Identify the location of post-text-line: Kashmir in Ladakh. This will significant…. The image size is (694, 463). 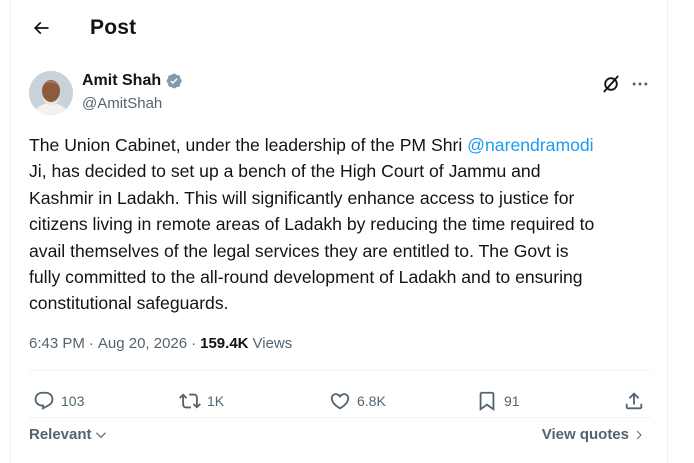
(302, 197).